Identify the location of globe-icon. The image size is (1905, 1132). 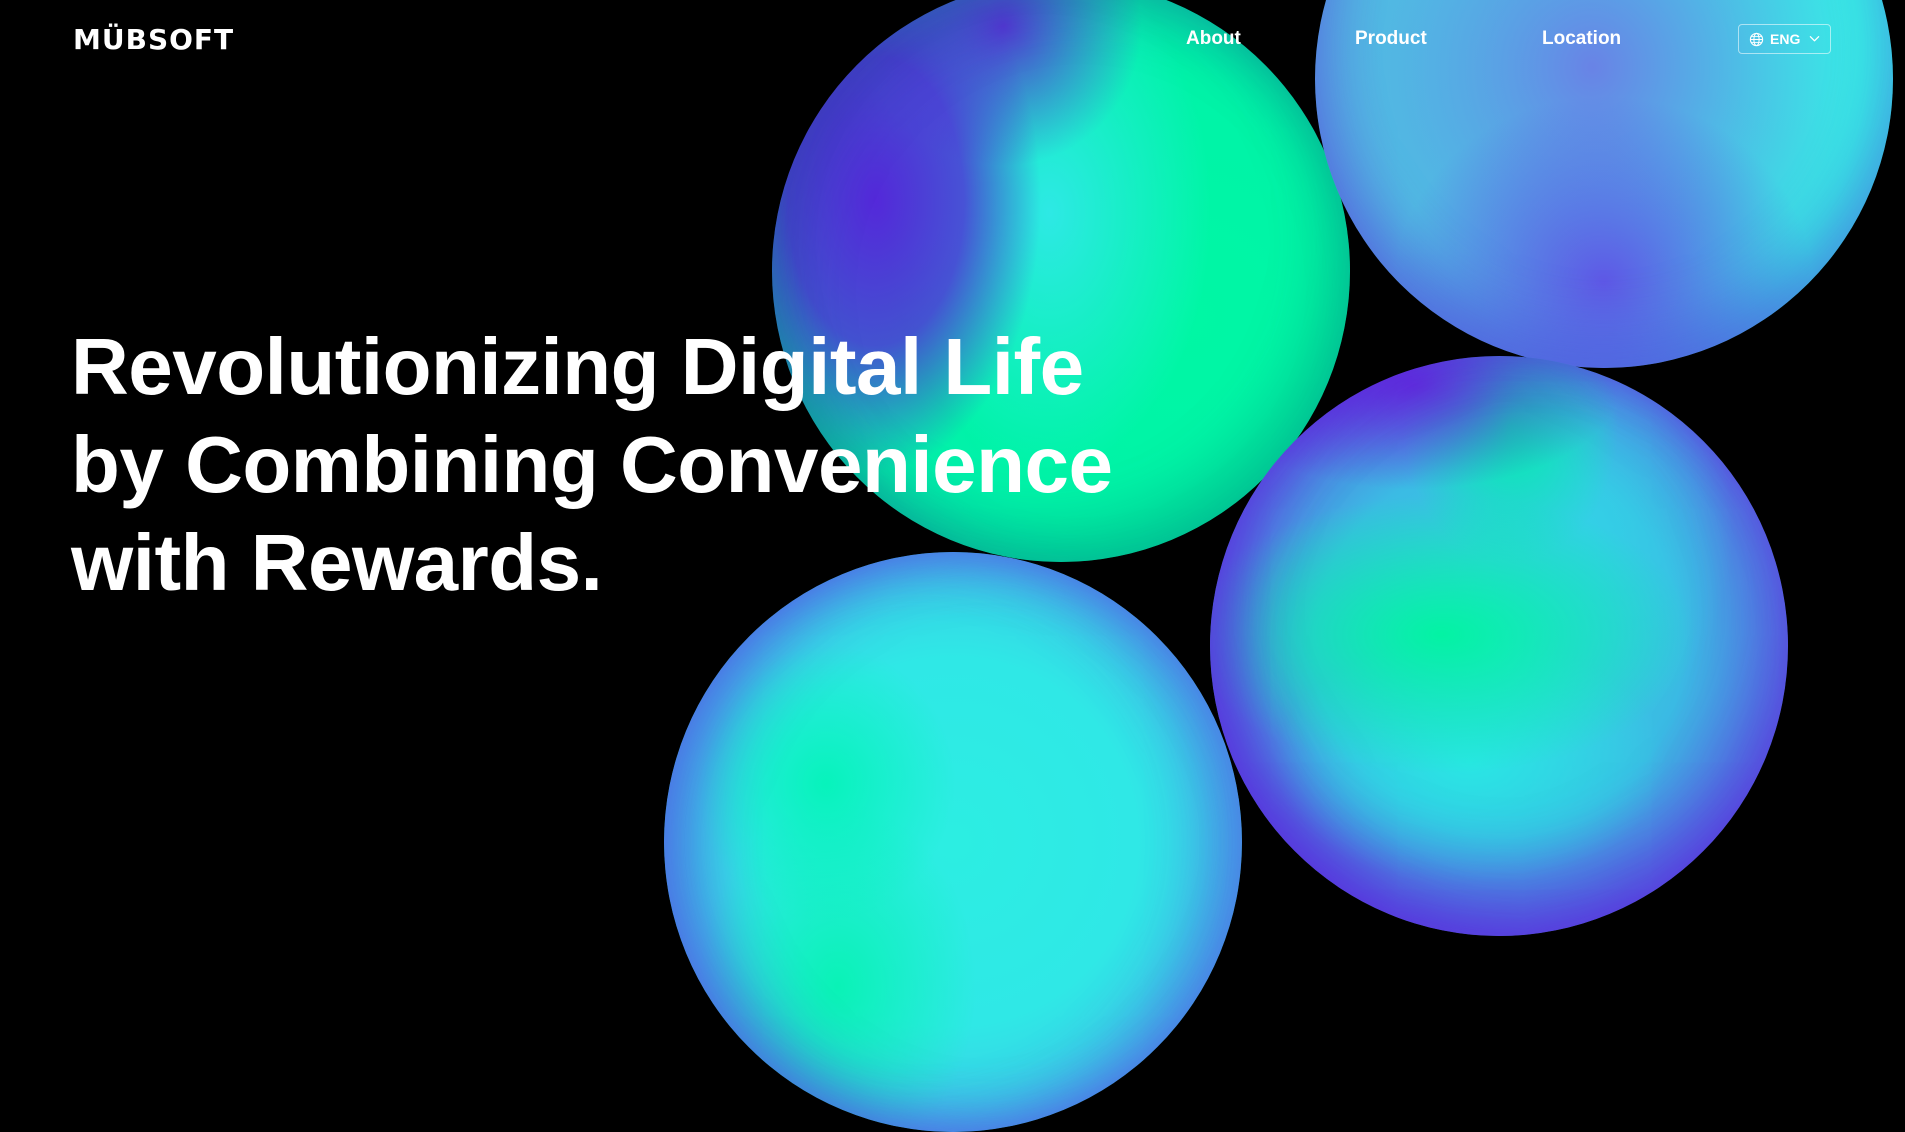
(1756, 39).